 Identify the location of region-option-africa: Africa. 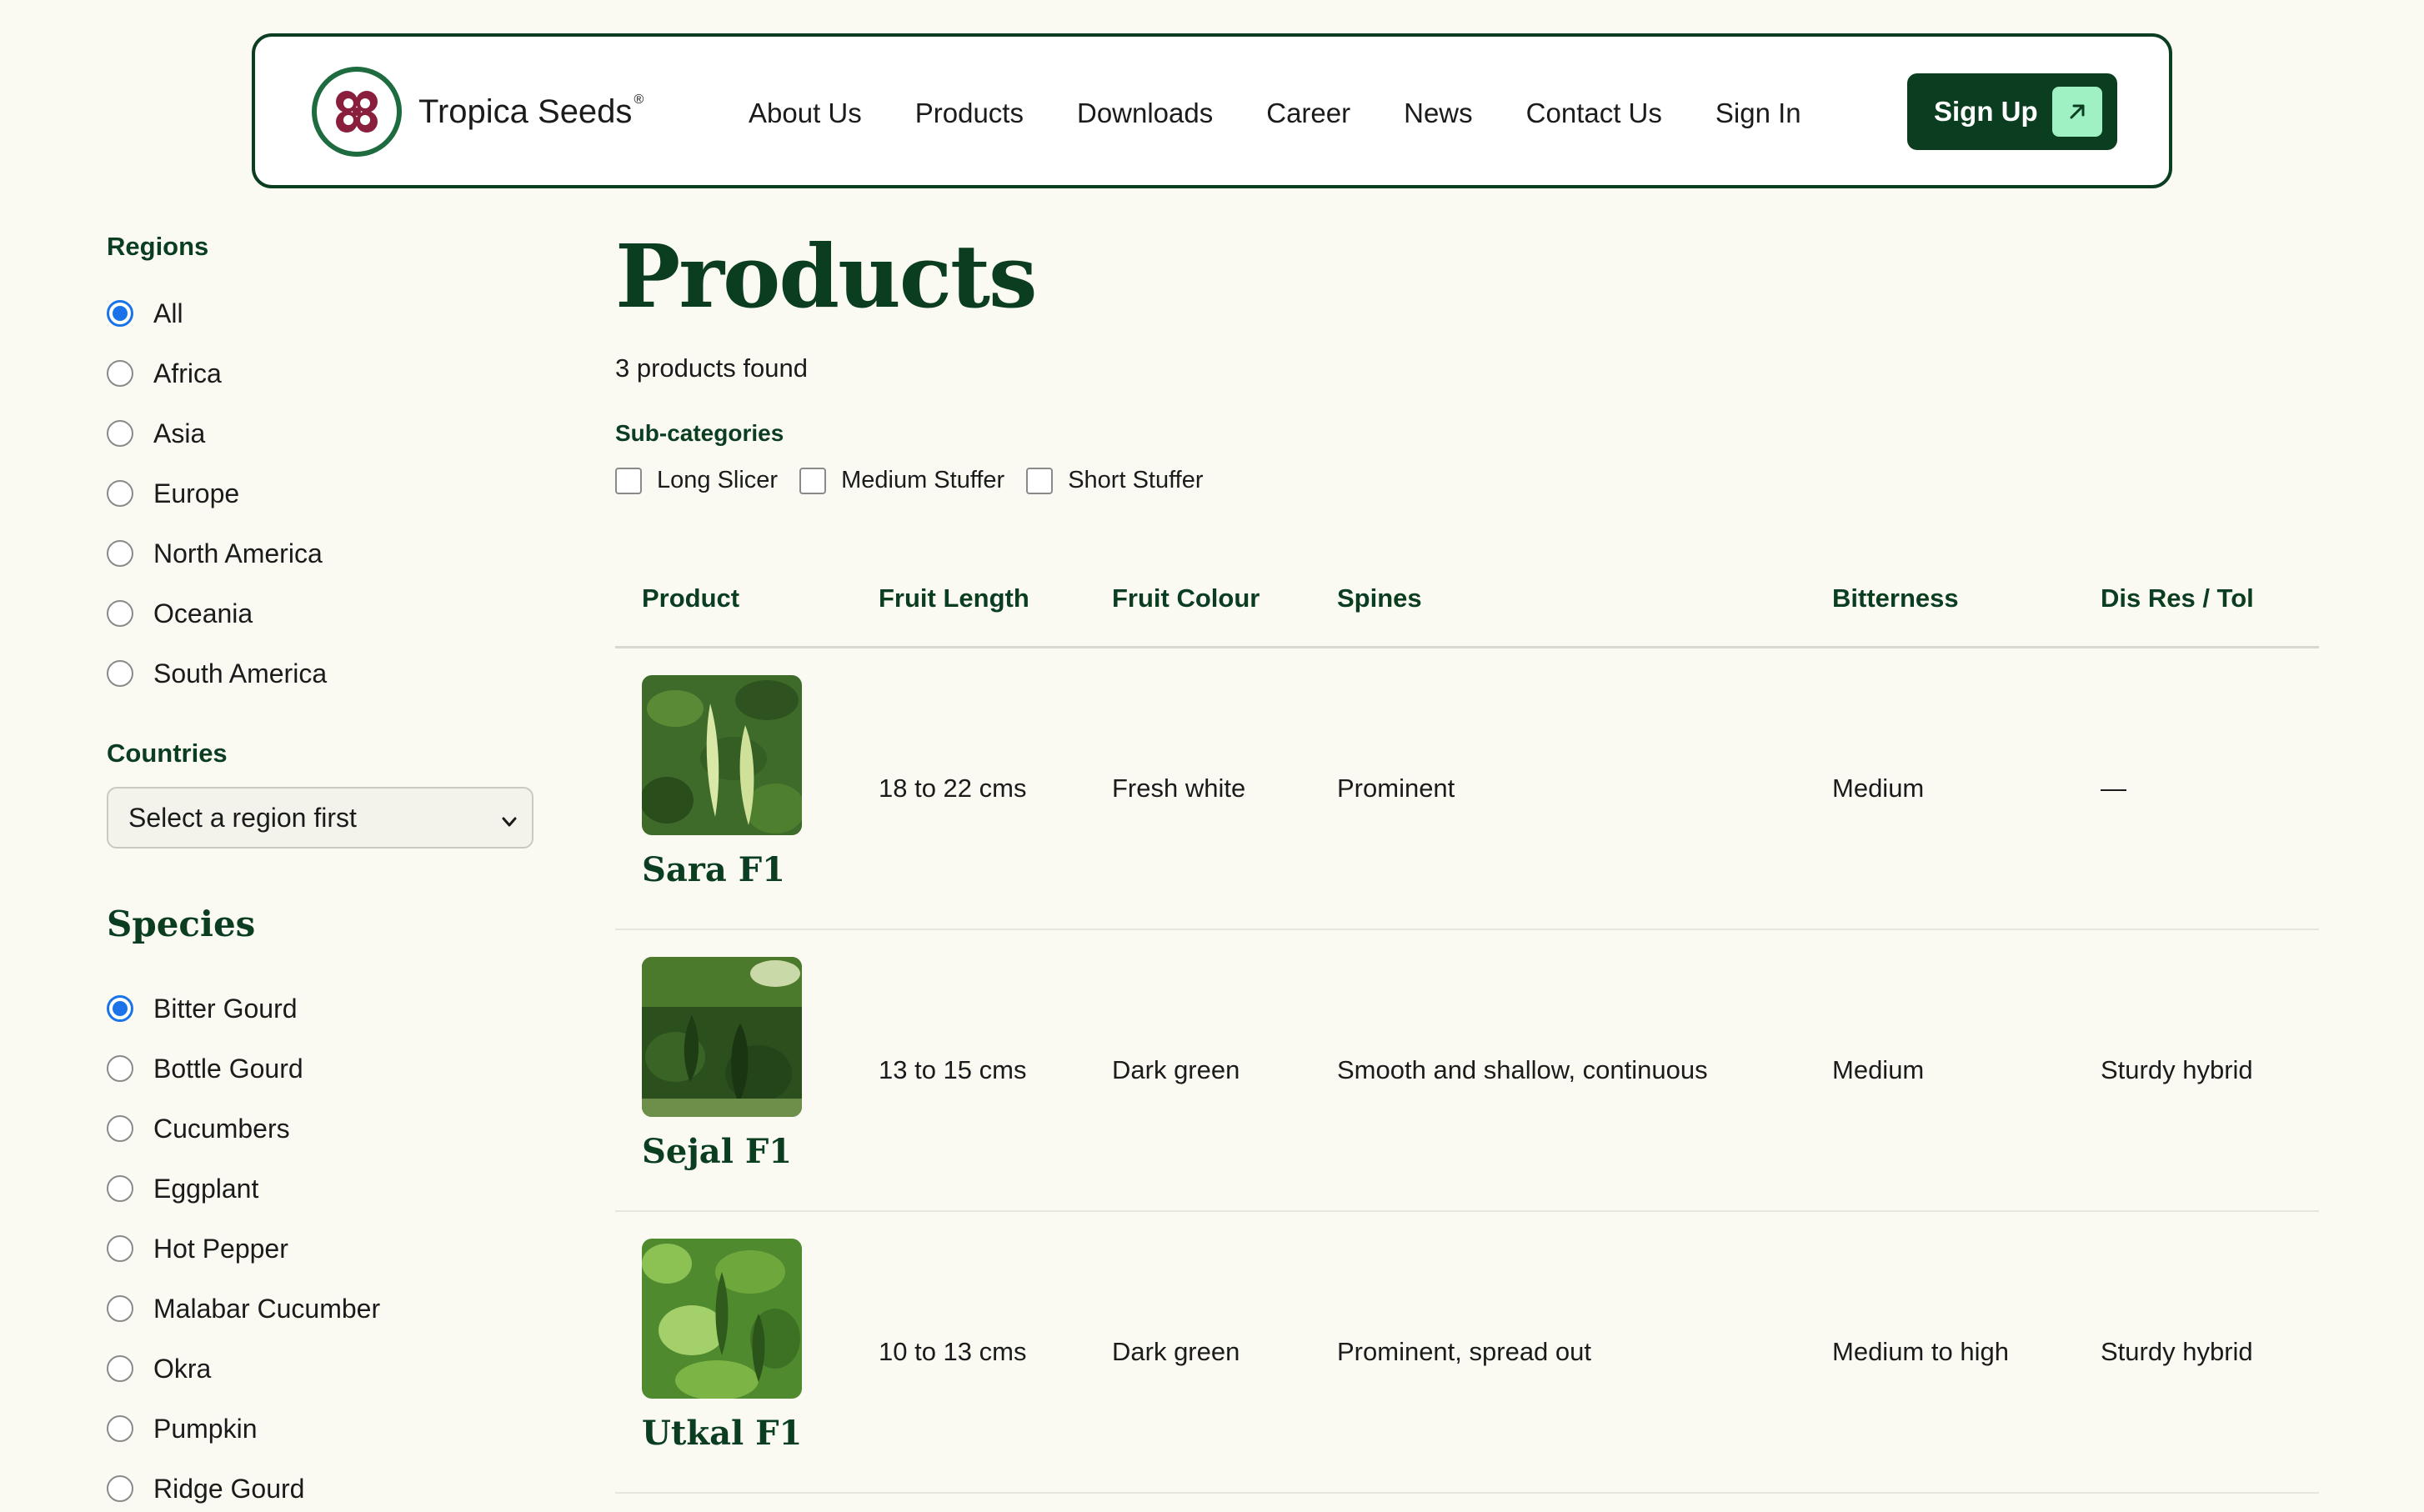
(164, 373).